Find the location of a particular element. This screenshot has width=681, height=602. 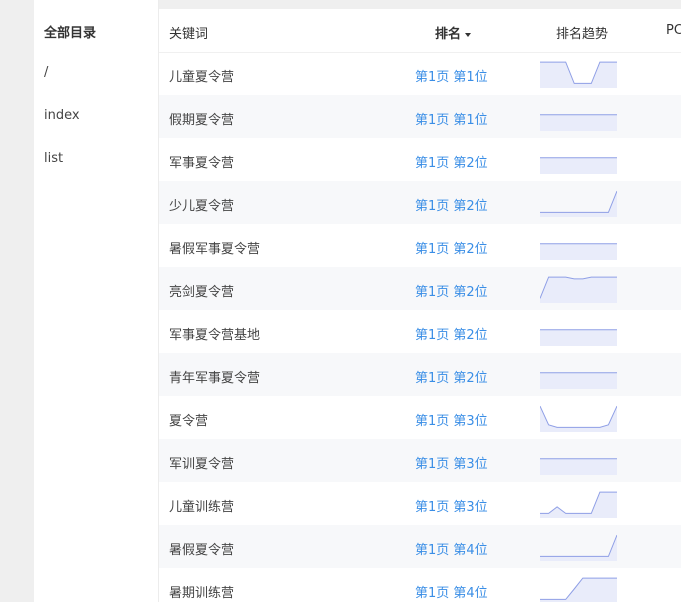

header-trend: 排名趋势 is located at coordinates (582, 34).